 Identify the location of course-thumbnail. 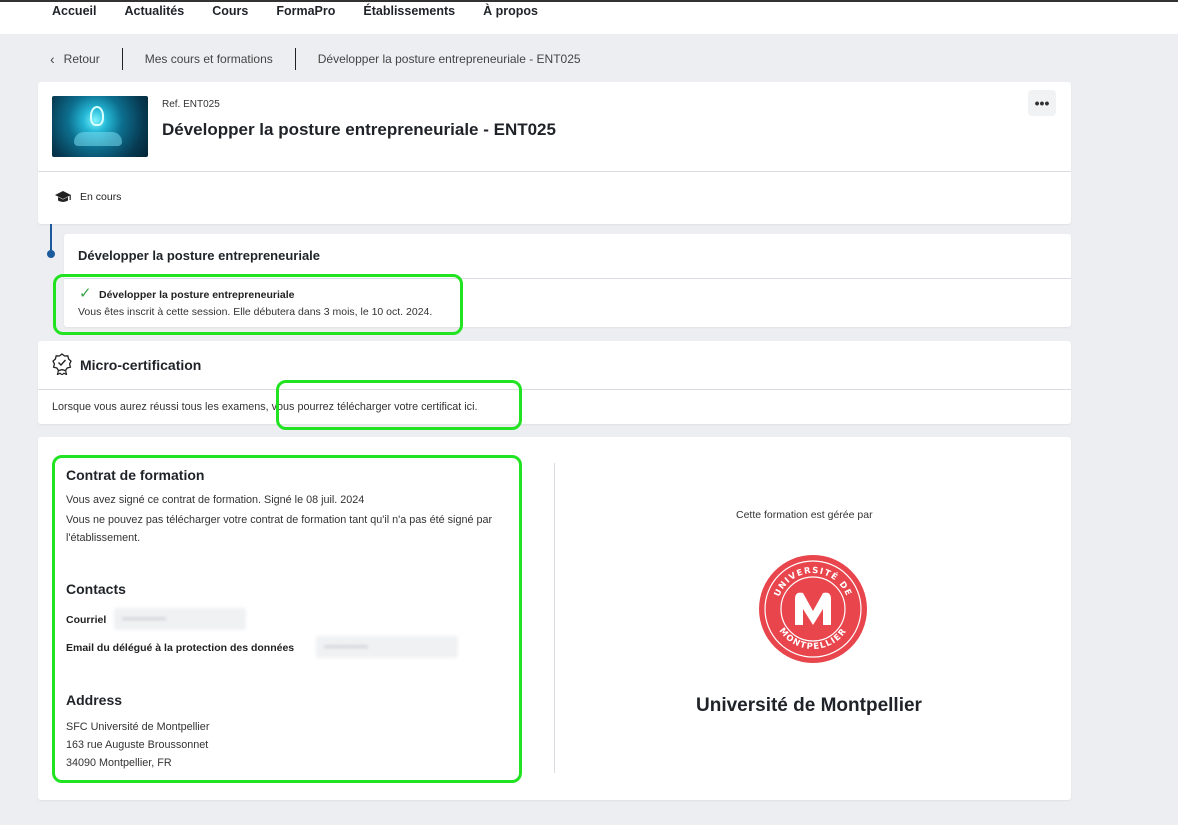
(100, 126).